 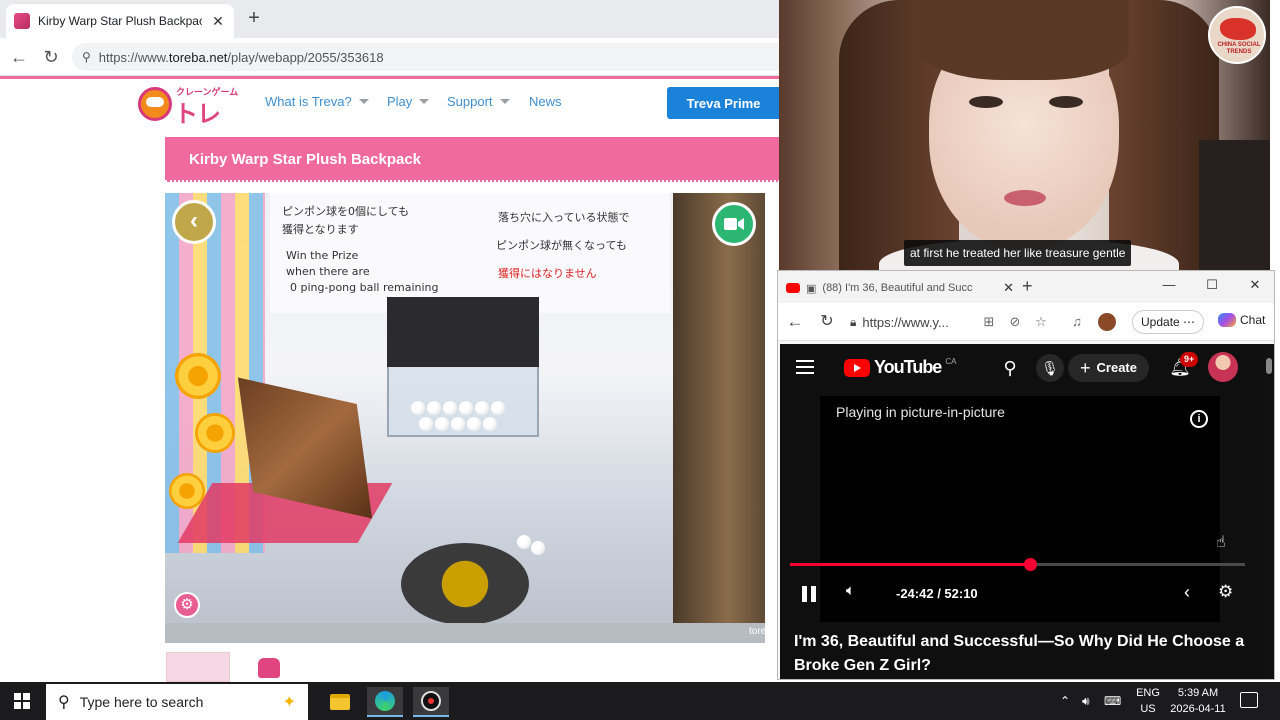 I want to click on user-avatar, so click(x=1223, y=367).